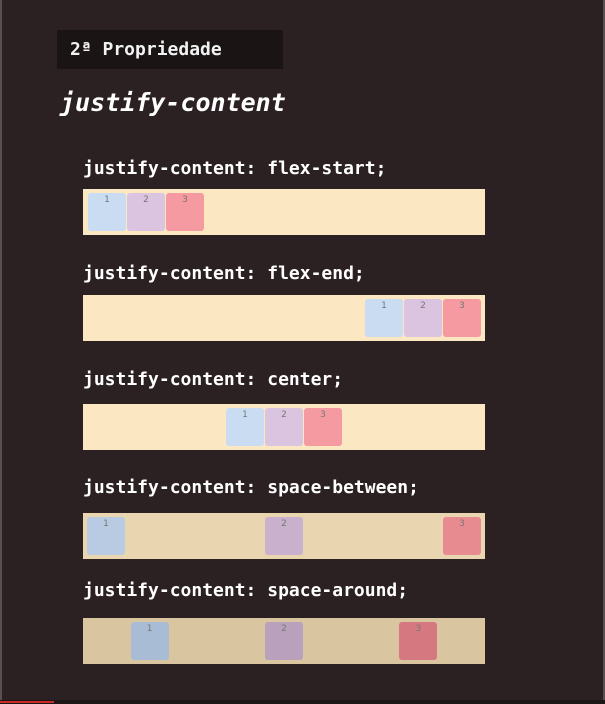 The height and width of the screenshot is (704, 605). I want to click on page-title: justify-content, so click(173, 102).